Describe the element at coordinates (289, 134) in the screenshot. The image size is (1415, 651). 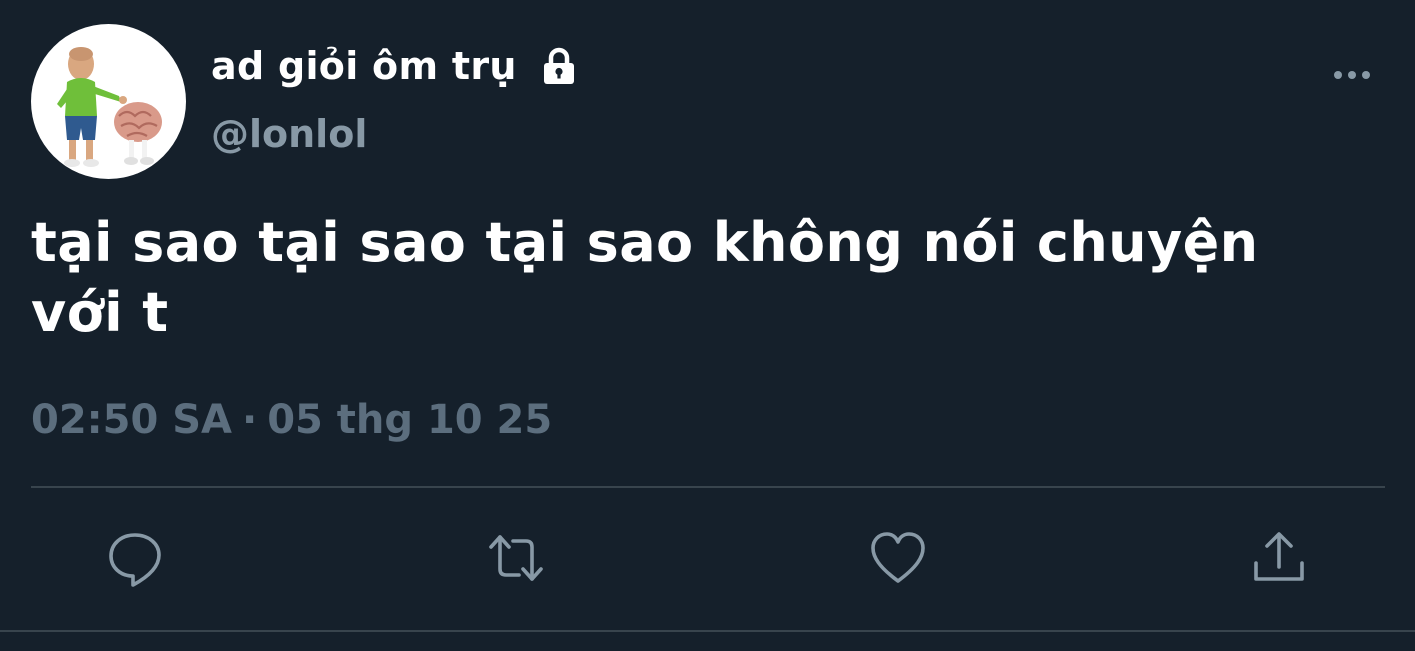
I see `user-handle: @lonlol` at that location.